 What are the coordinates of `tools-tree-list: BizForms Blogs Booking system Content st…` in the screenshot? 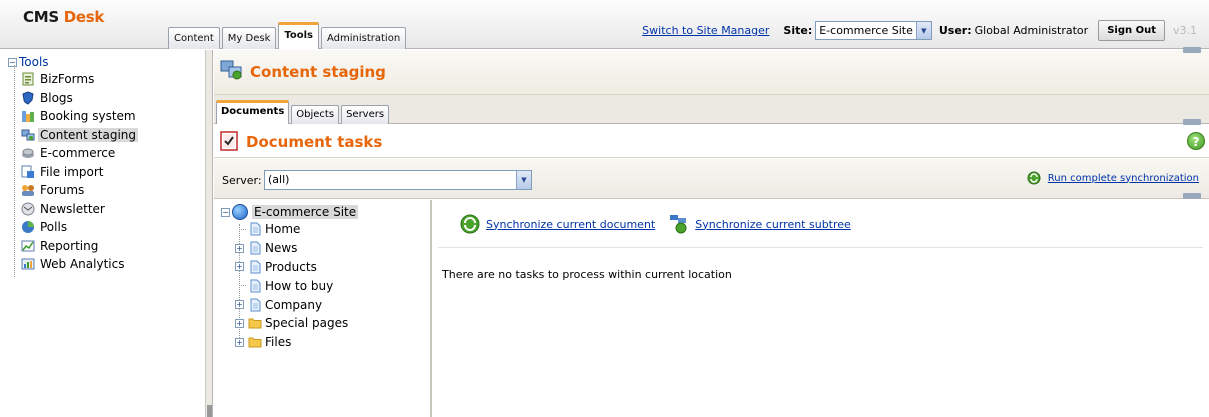 It's located at (80, 172).